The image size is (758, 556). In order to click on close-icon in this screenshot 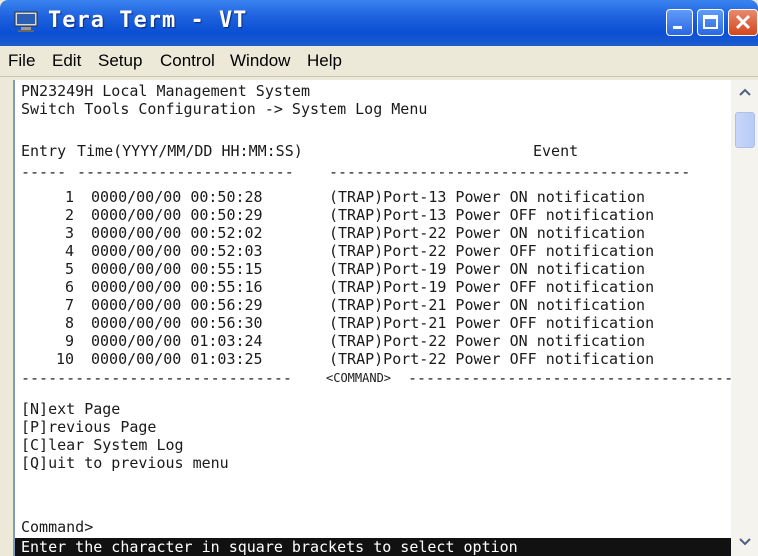, I will do `click(743, 22)`.